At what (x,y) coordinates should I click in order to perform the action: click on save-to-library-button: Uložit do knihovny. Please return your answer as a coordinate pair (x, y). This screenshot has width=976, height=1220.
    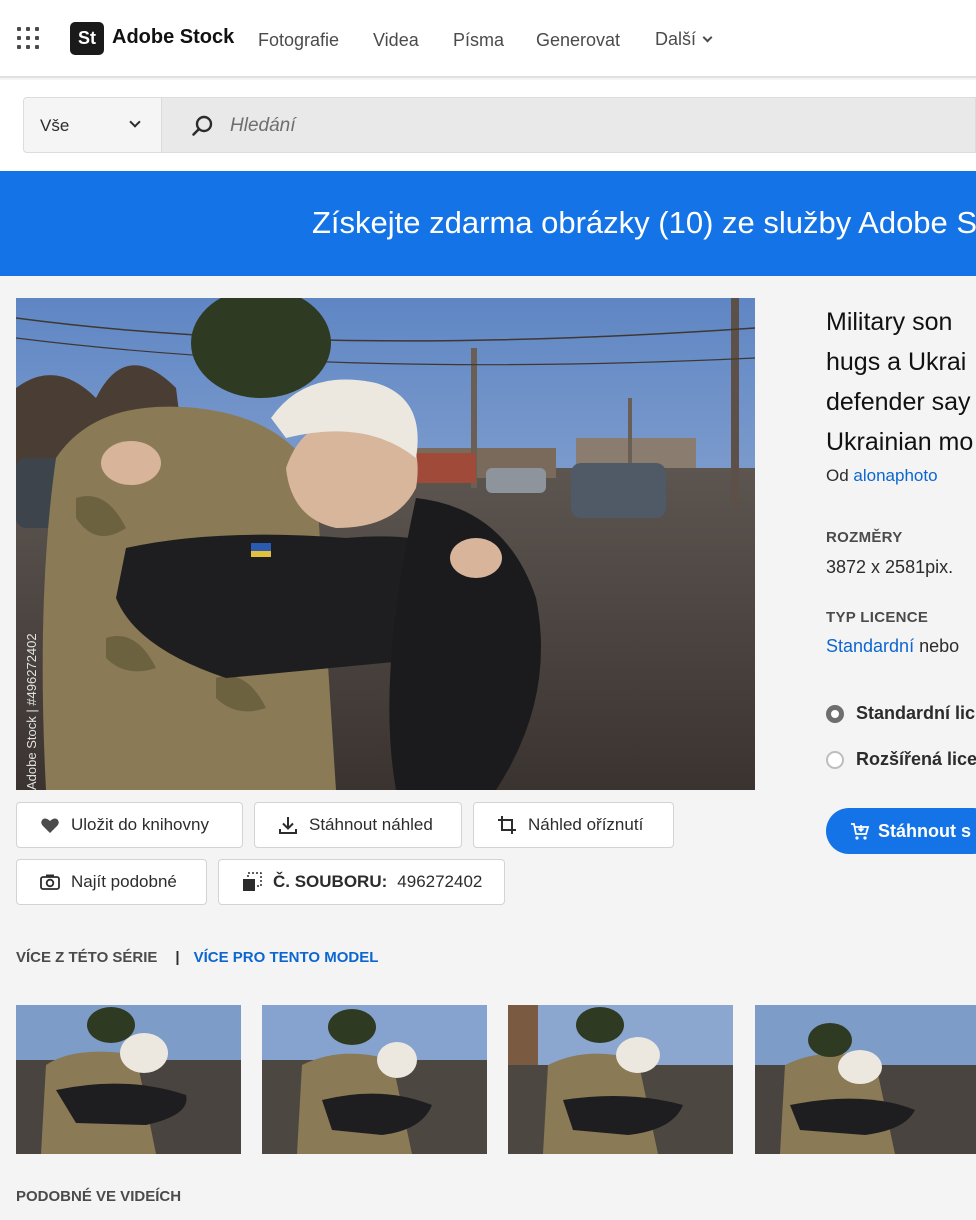
    Looking at the image, I should click on (129, 825).